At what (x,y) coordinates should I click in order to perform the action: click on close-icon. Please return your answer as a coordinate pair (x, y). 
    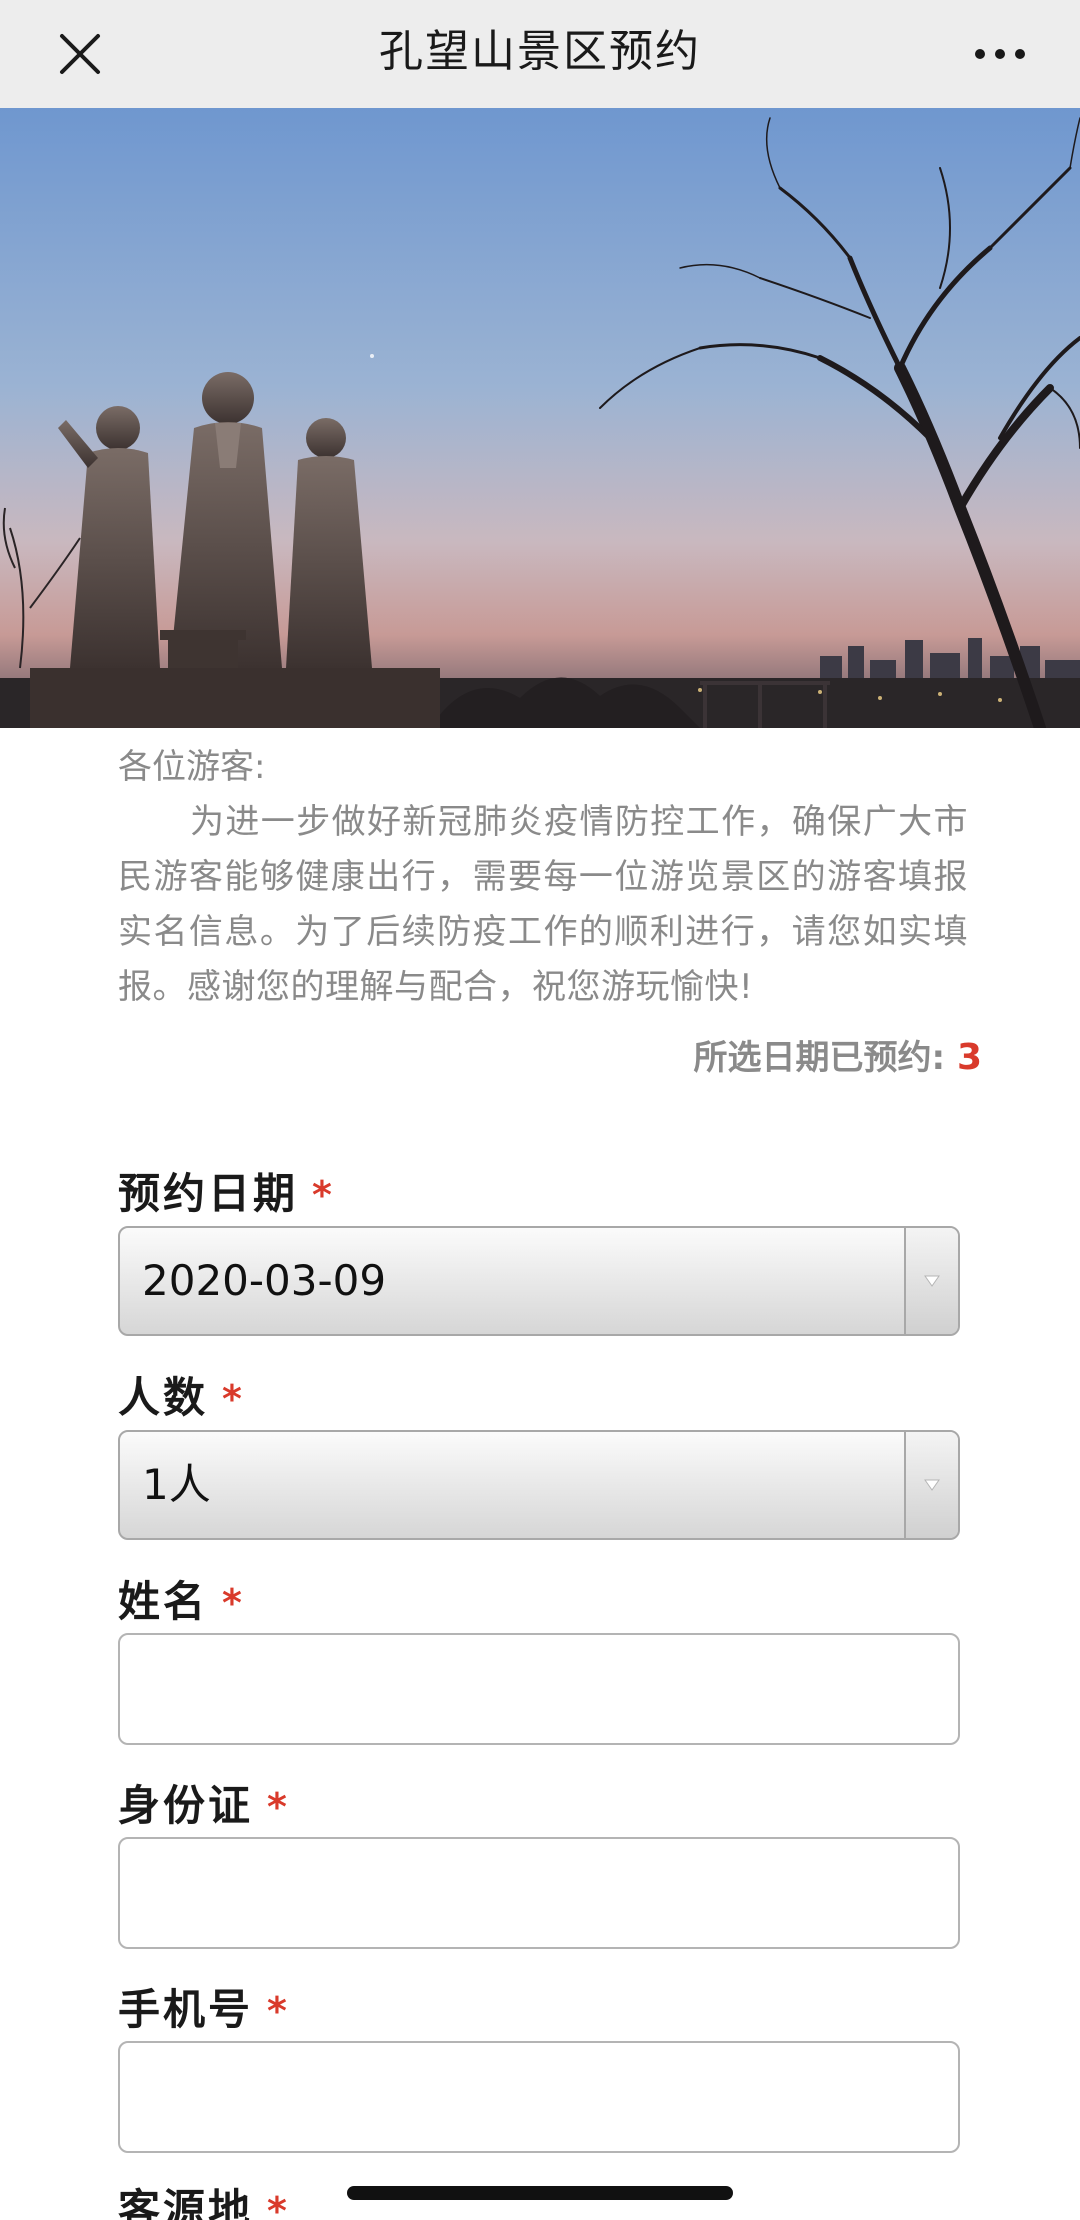
    Looking at the image, I should click on (80, 54).